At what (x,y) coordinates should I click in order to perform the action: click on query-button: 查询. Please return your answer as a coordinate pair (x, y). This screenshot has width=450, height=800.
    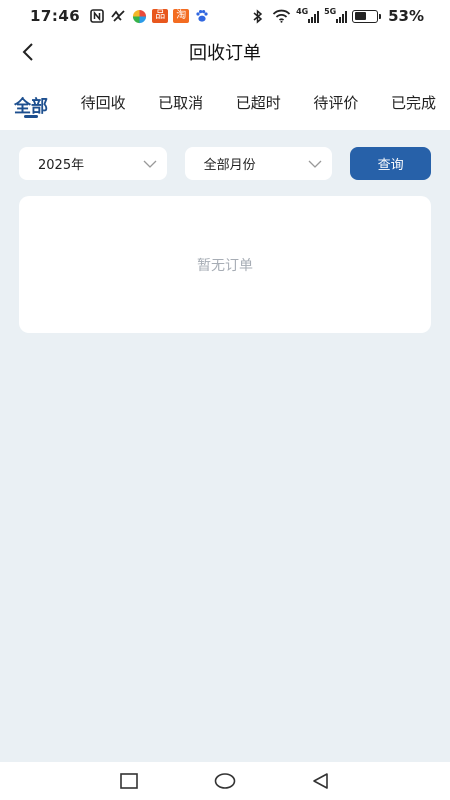
    Looking at the image, I should click on (390, 163).